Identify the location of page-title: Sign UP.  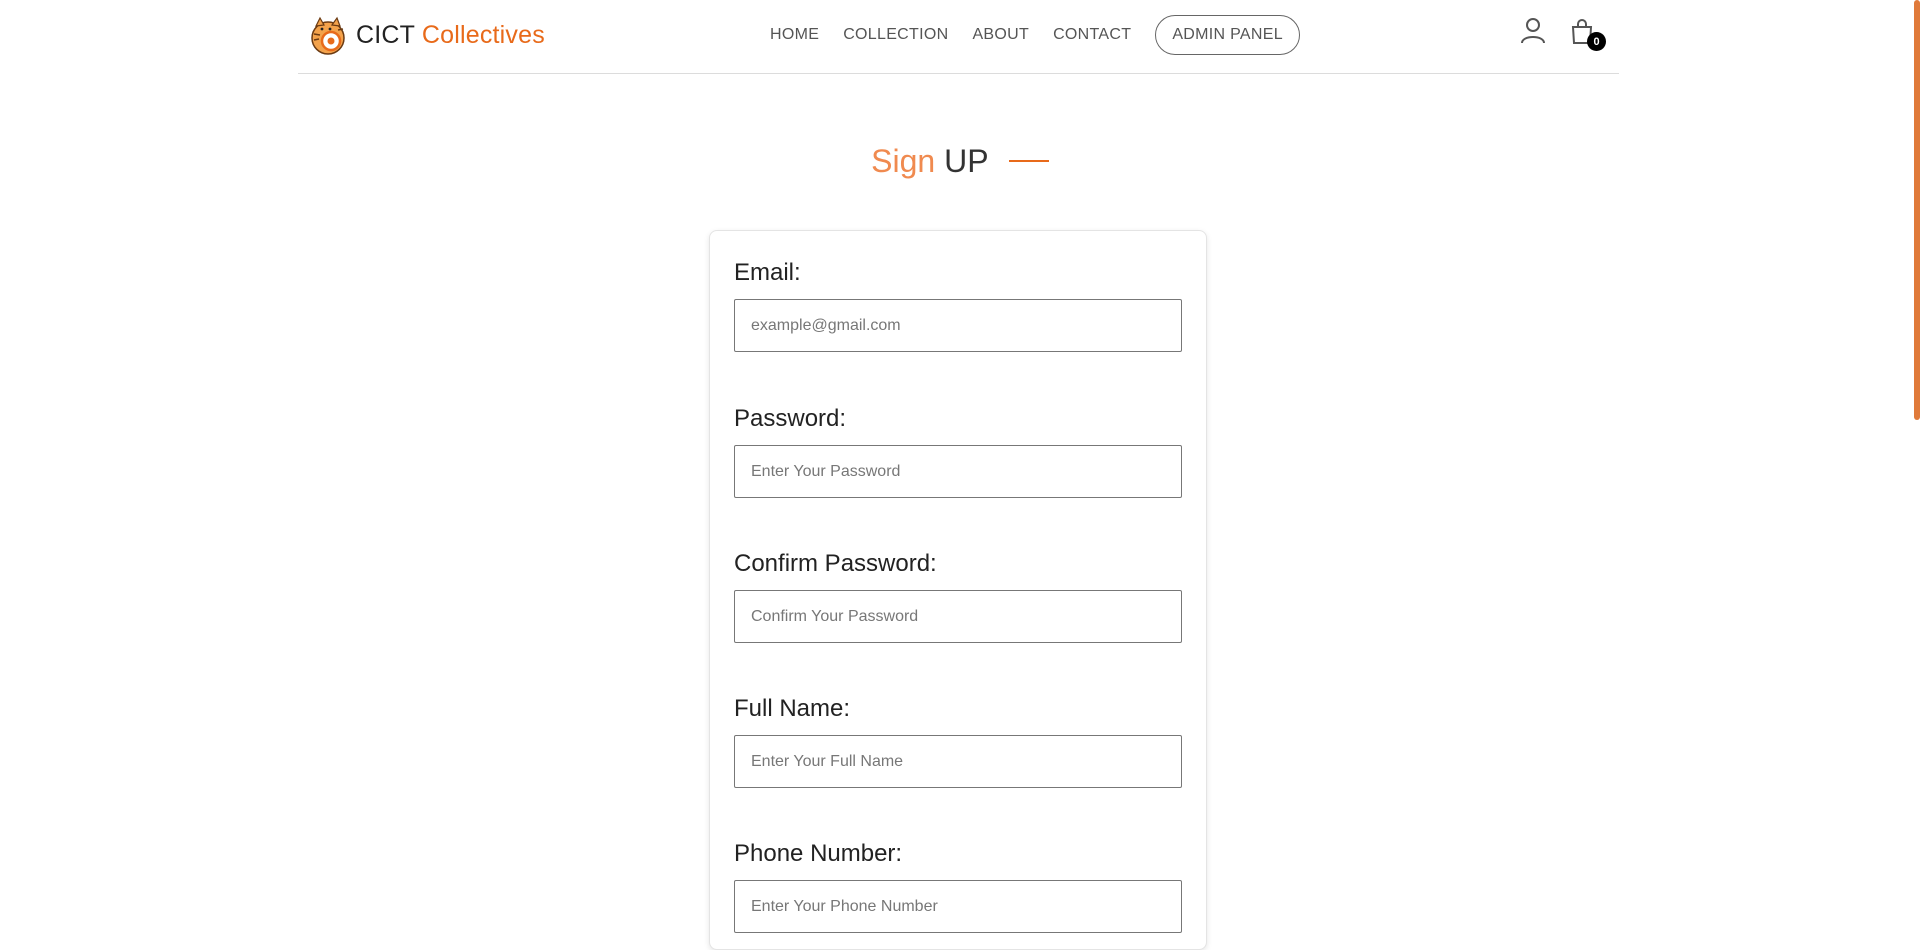
(960, 161).